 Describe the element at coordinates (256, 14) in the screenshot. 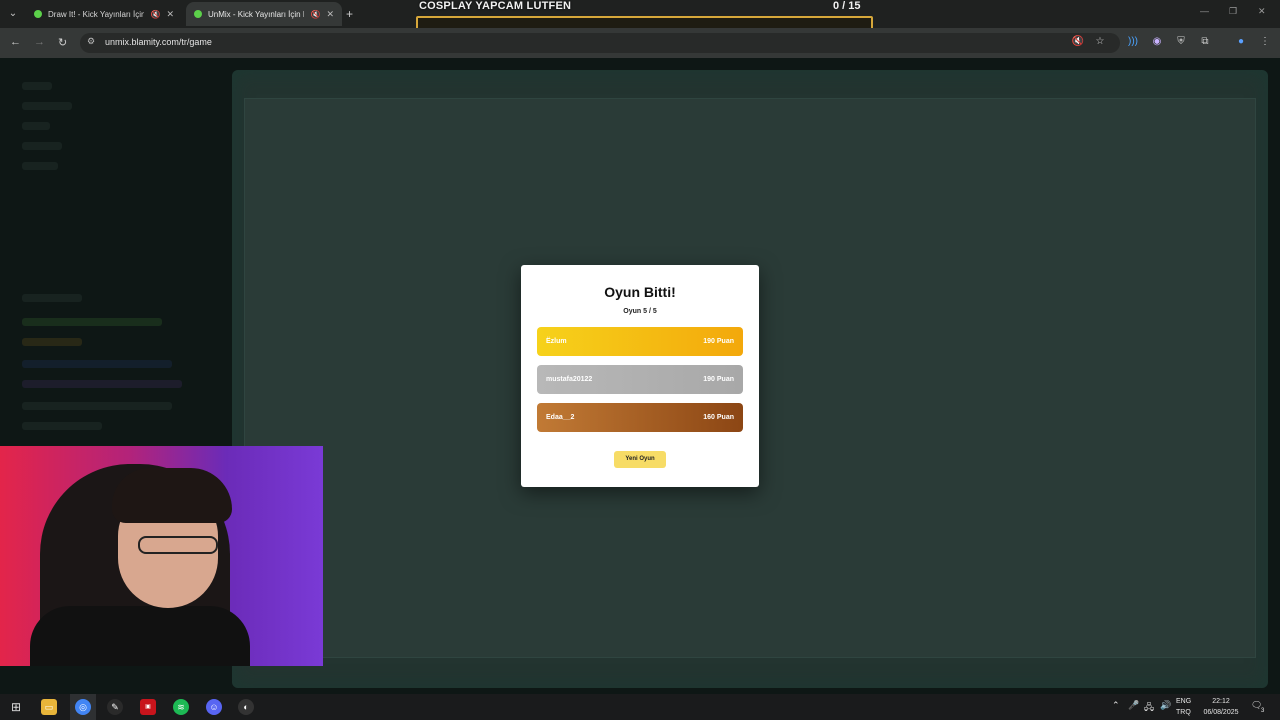

I see `tab-title: UnMix - Kick Yayınları İçin K` at that location.